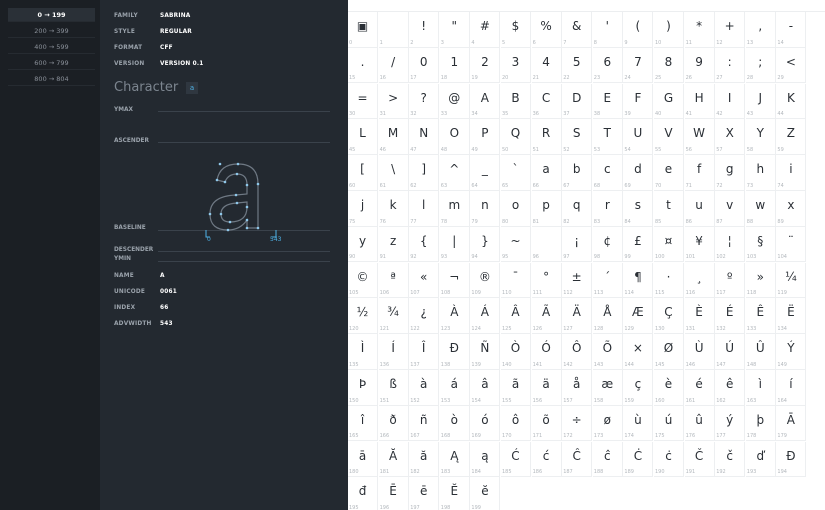  What do you see at coordinates (577, 423) in the screenshot?
I see `glyph-cell: ÷ 172` at bounding box center [577, 423].